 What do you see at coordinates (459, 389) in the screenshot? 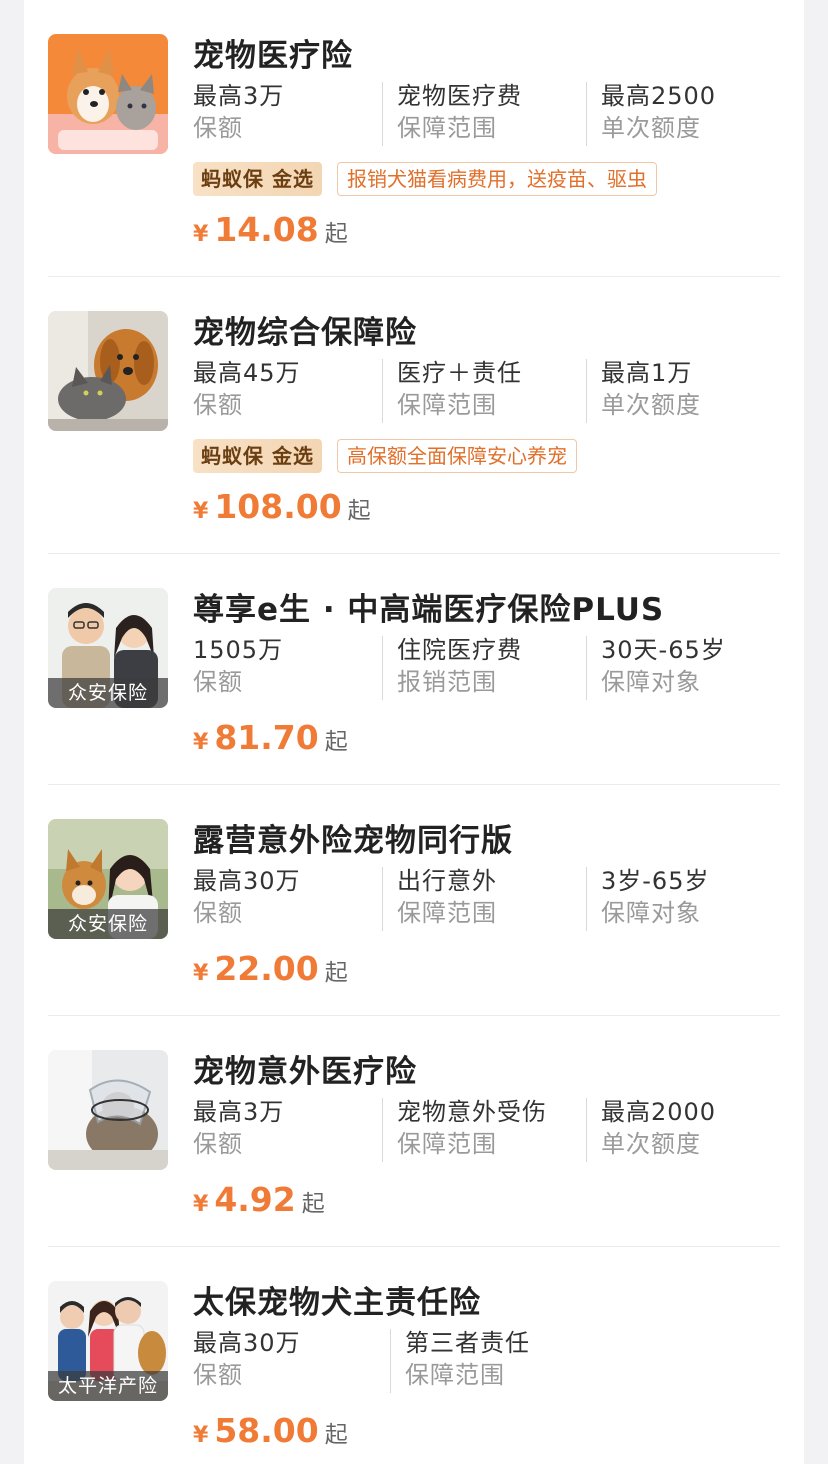
I see `stat-scope: 医疗＋责任 保障范围` at bounding box center [459, 389].